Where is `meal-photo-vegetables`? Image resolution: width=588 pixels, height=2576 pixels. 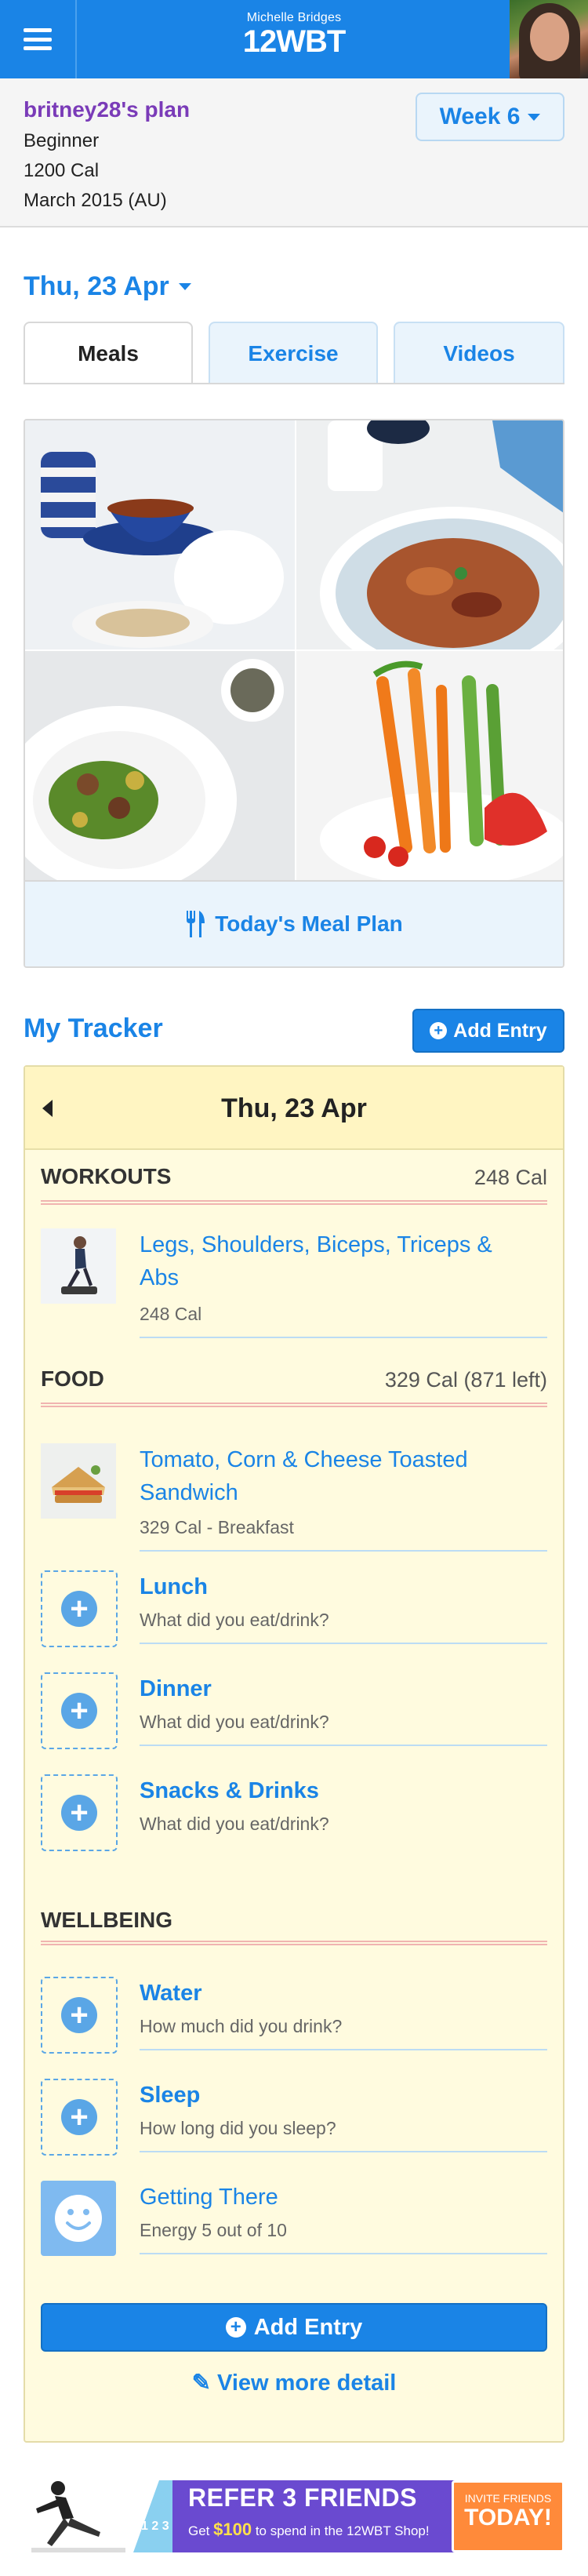 meal-photo-vegetables is located at coordinates (429, 765).